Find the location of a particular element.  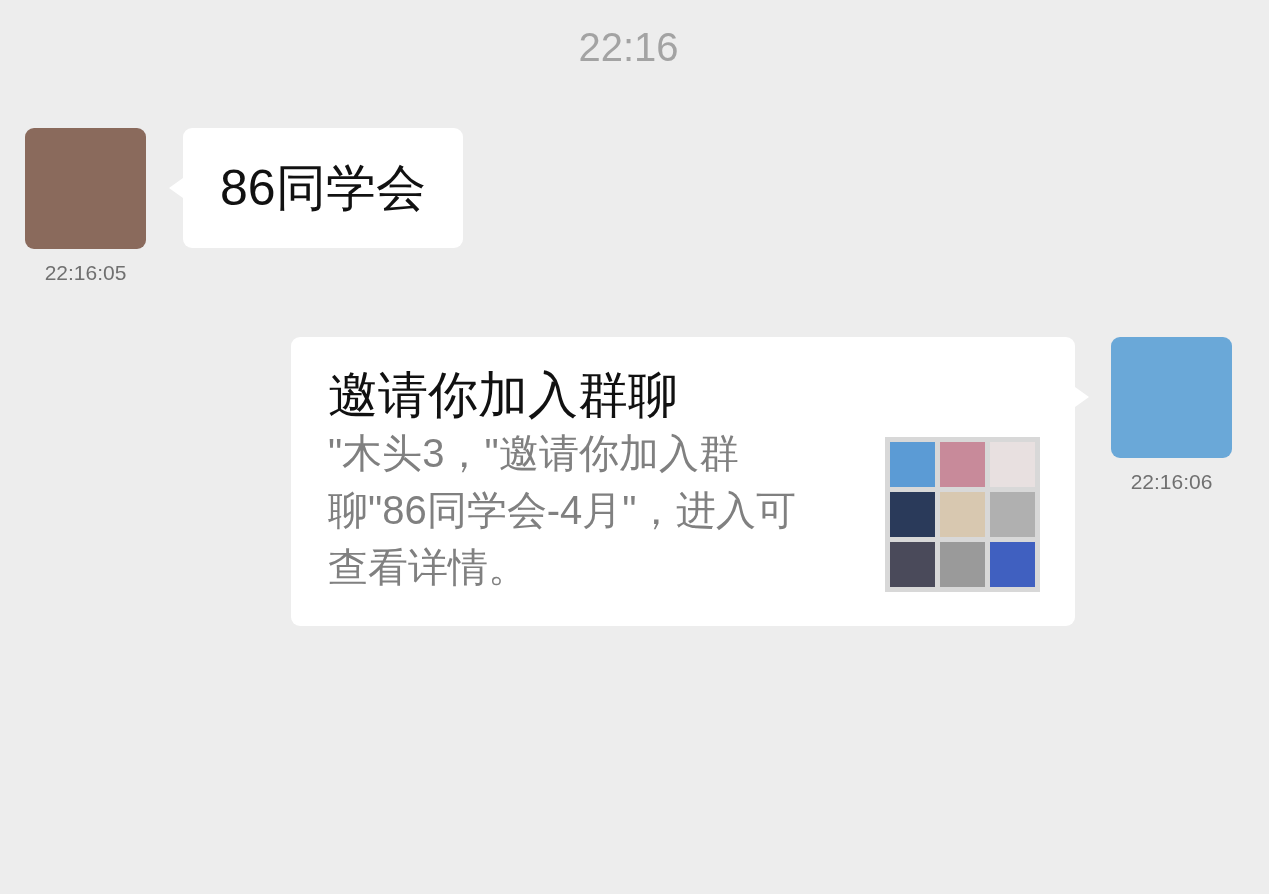

invite-title: 邀请你加入群聊 is located at coordinates (503, 395).